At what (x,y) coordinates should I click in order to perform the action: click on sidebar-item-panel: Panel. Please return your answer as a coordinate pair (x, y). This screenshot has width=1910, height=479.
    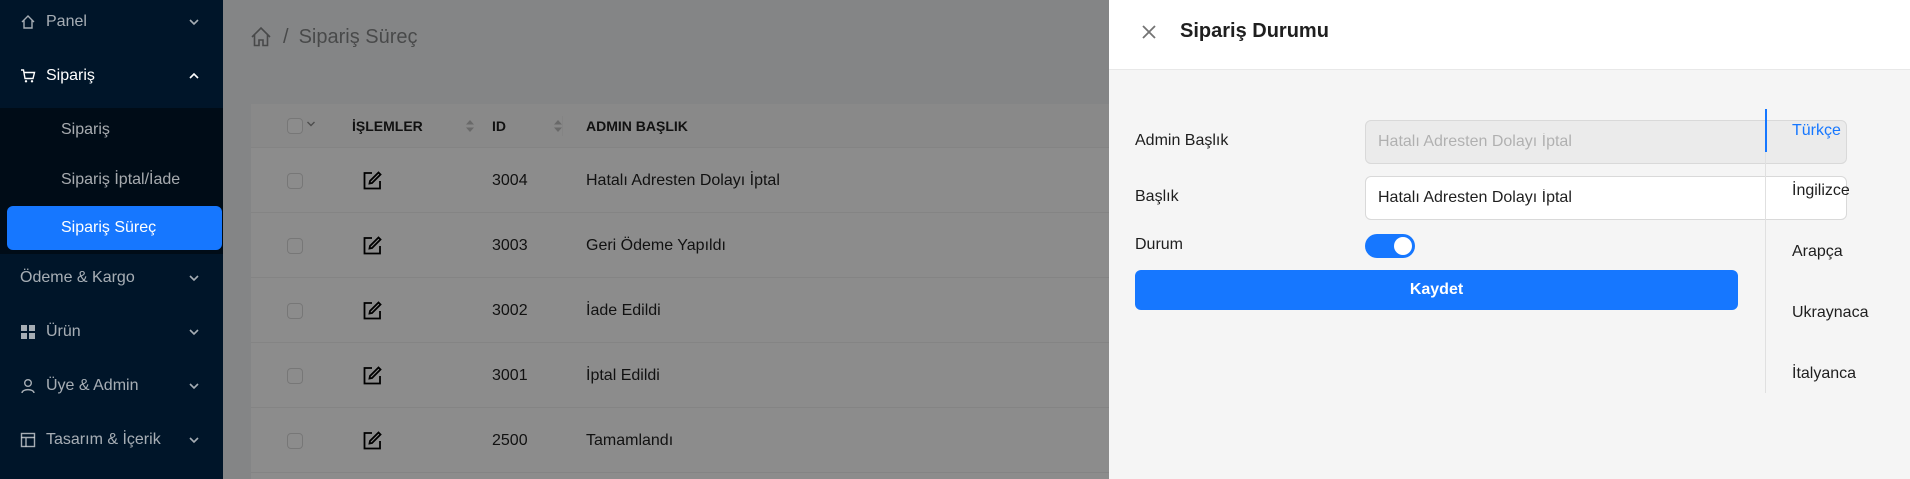
    Looking at the image, I should click on (111, 22).